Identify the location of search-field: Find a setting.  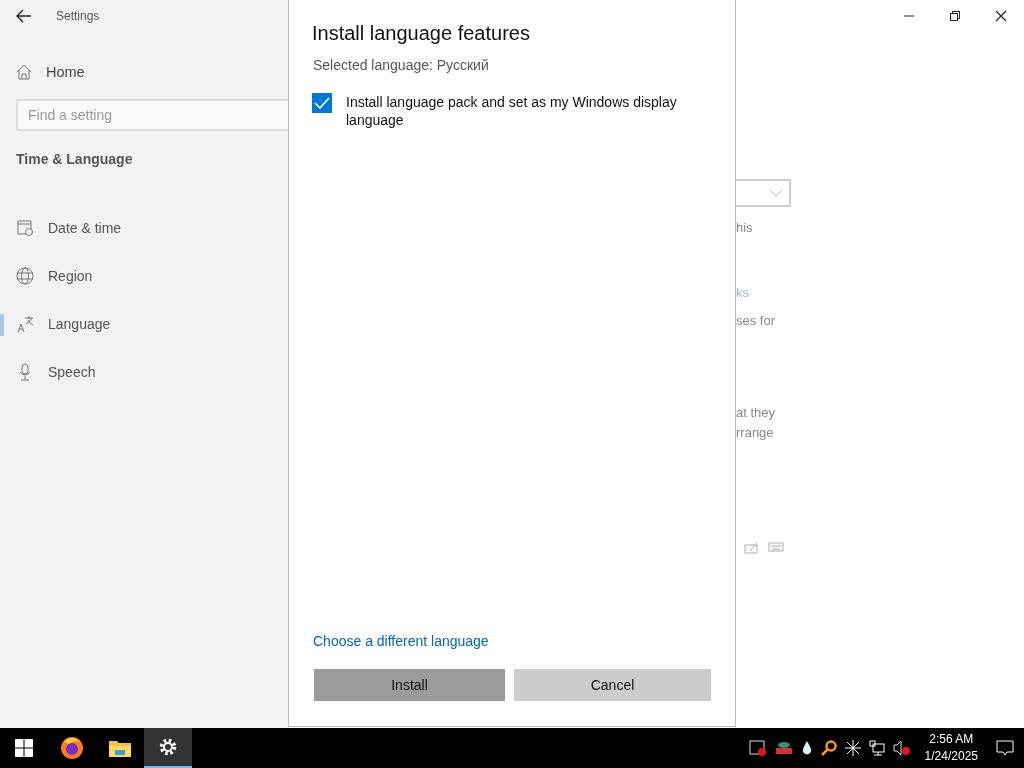
(152, 115).